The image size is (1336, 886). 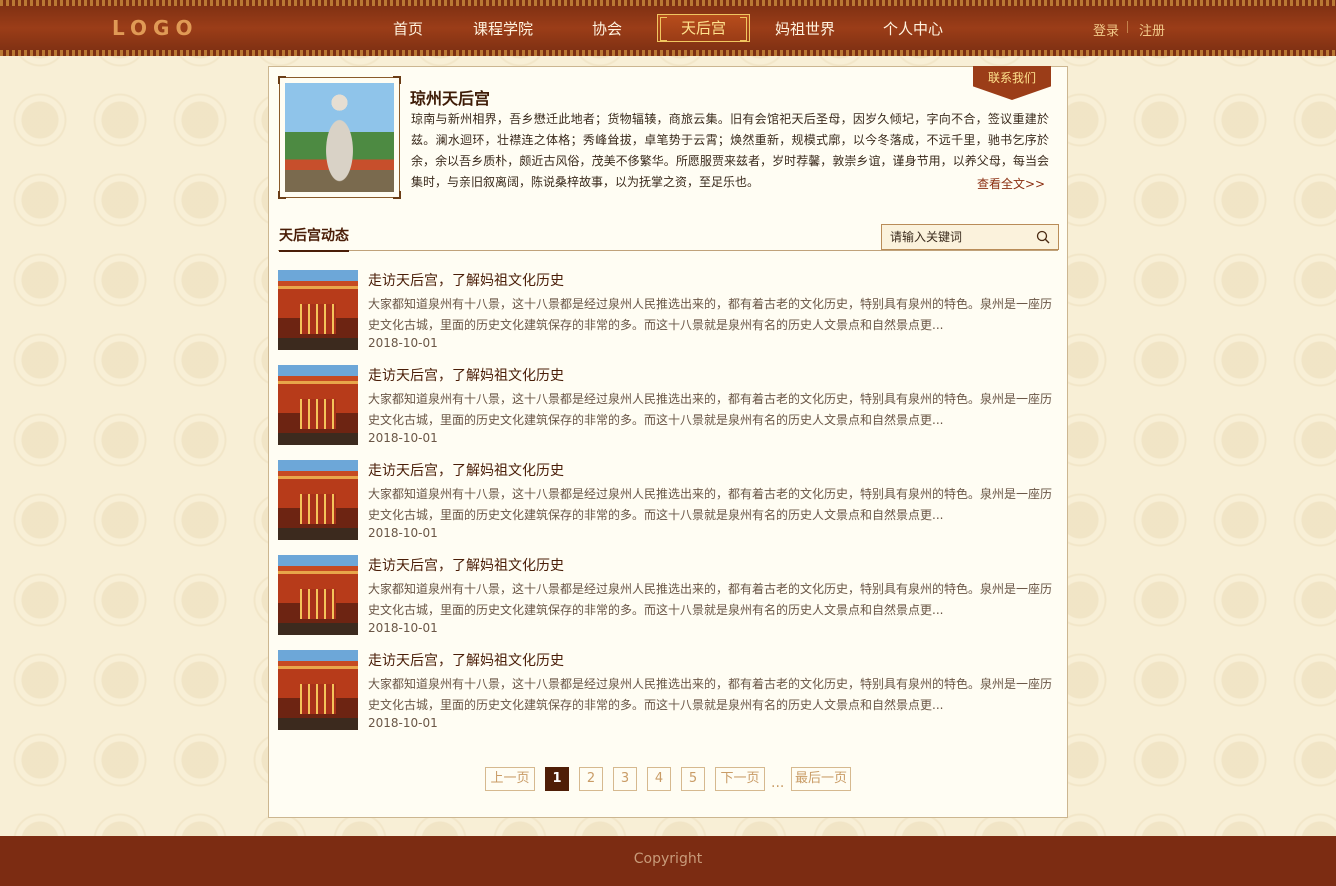 I want to click on copyright-text: Copyright, so click(x=668, y=859).